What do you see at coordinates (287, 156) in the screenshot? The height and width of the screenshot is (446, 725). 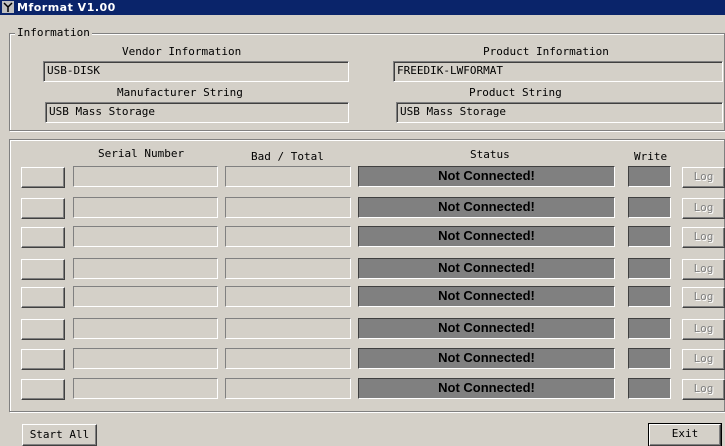 I see `bad-total-header: Bad / Total` at bounding box center [287, 156].